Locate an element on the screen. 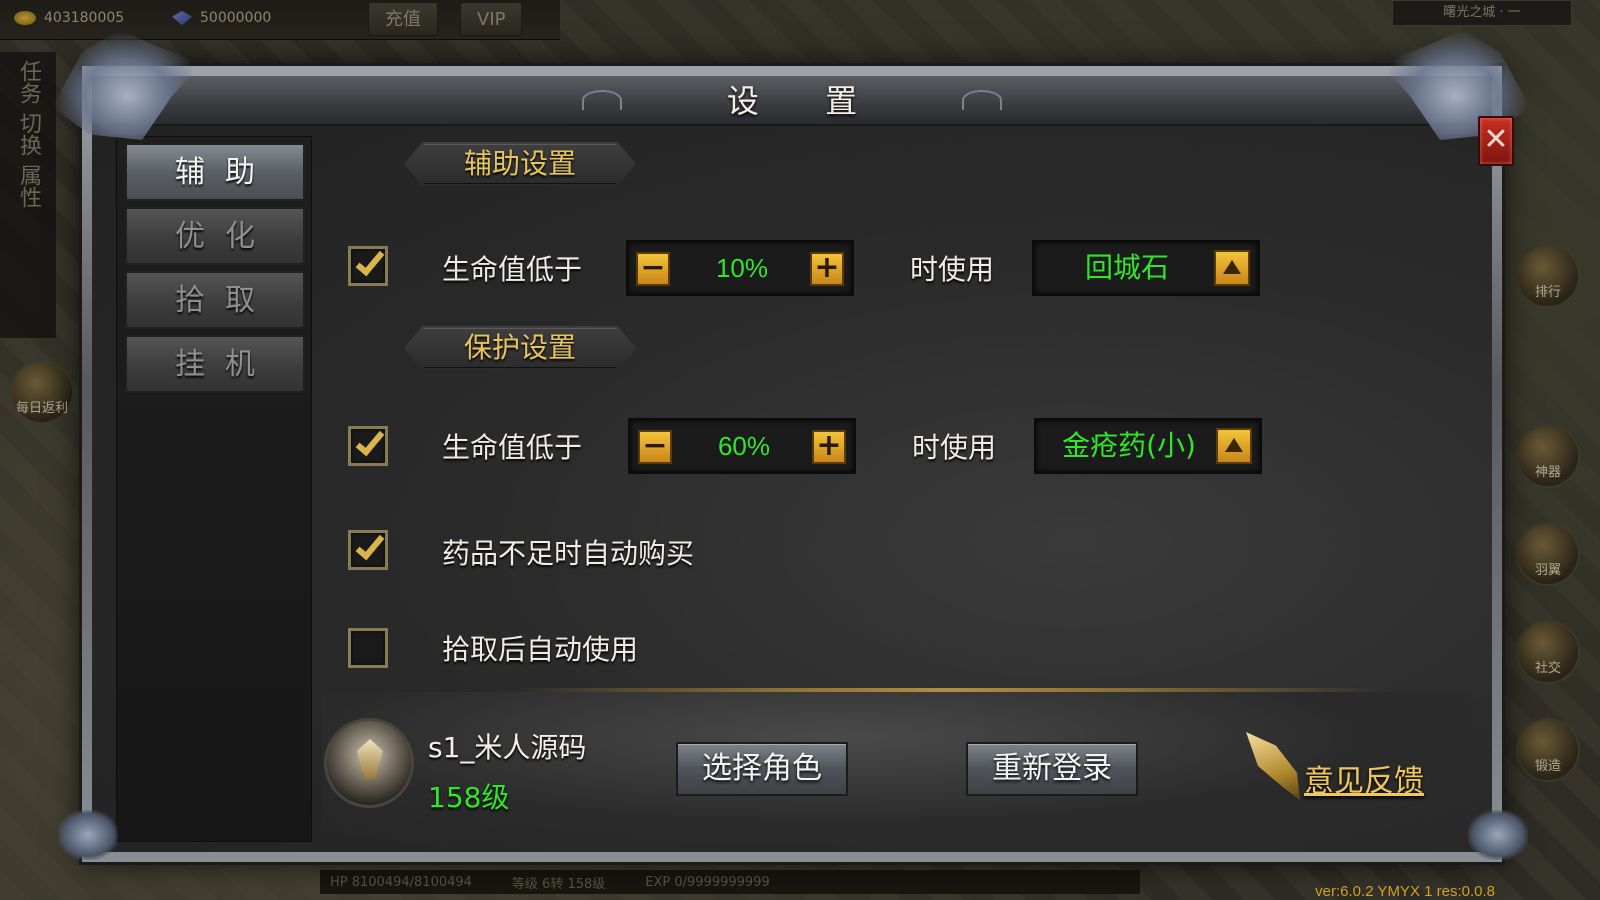 Image resolution: width=1600 pixels, height=900 pixels. forge-label: 锻造 is located at coordinates (1547, 766).